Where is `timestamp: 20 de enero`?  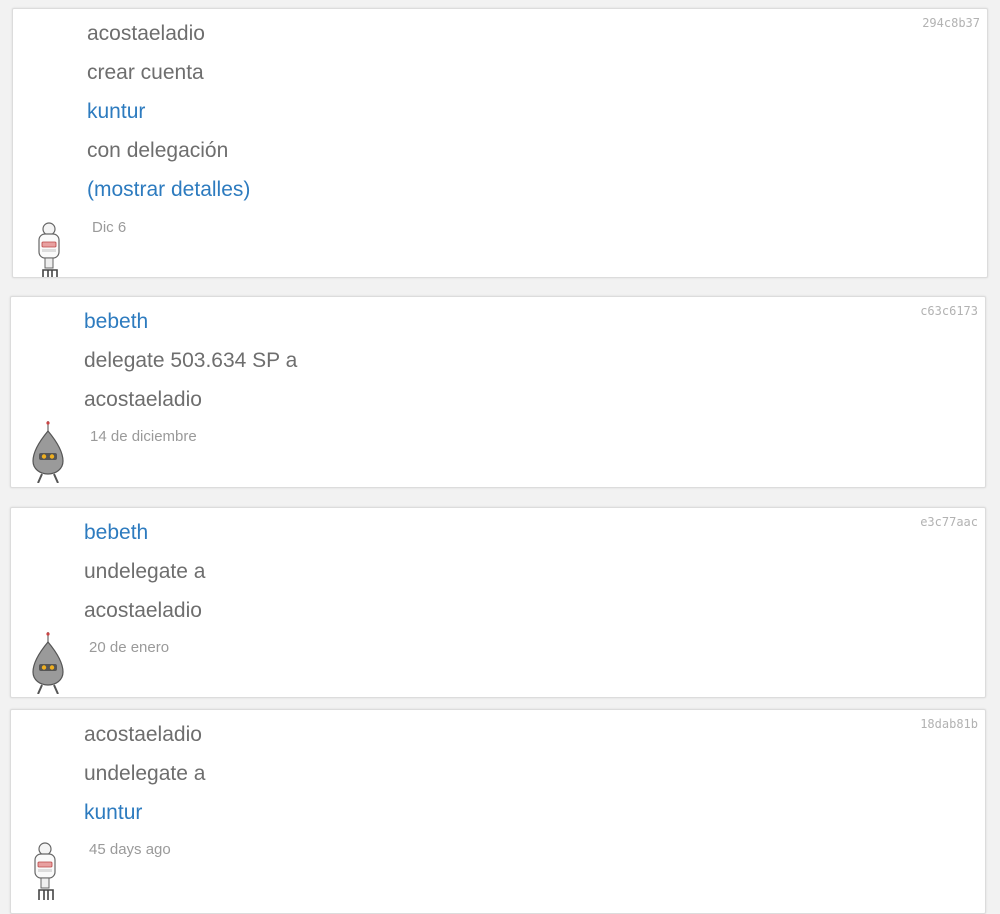
timestamp: 20 de enero is located at coordinates (129, 647).